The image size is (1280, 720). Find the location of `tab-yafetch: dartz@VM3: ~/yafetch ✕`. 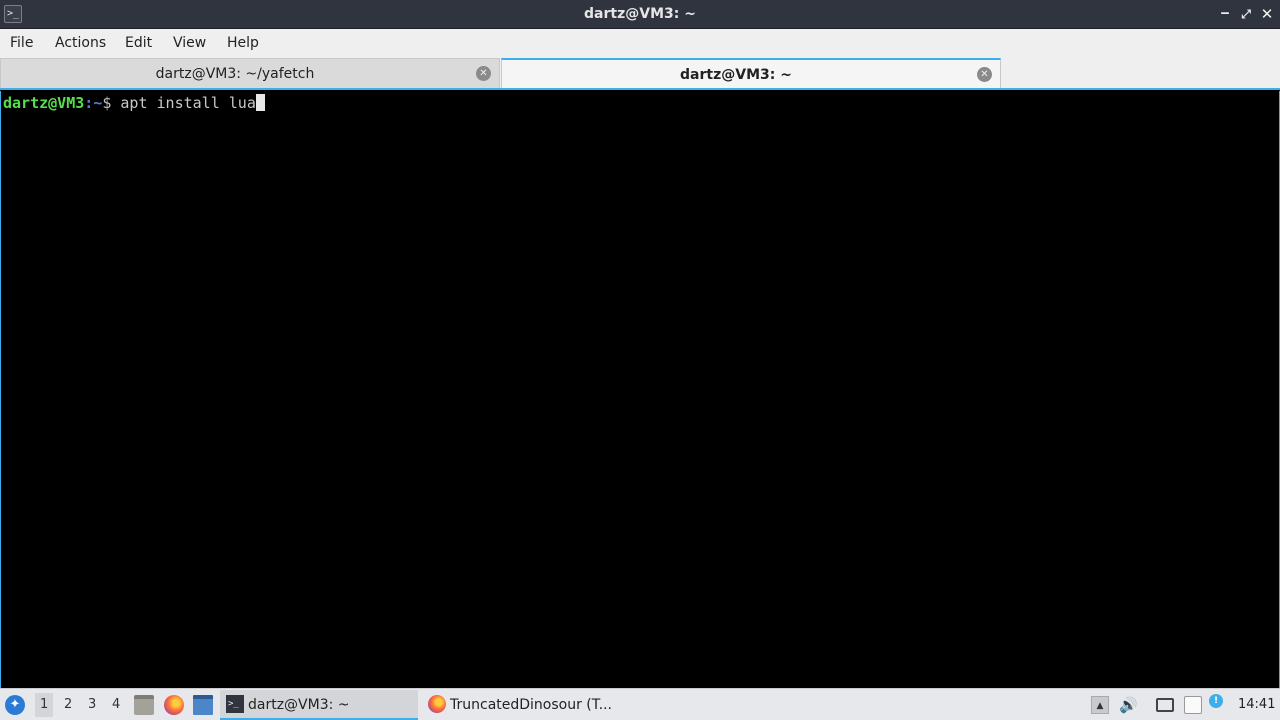

tab-yafetch: dartz@VM3: ~/yafetch ✕ is located at coordinates (250, 73).